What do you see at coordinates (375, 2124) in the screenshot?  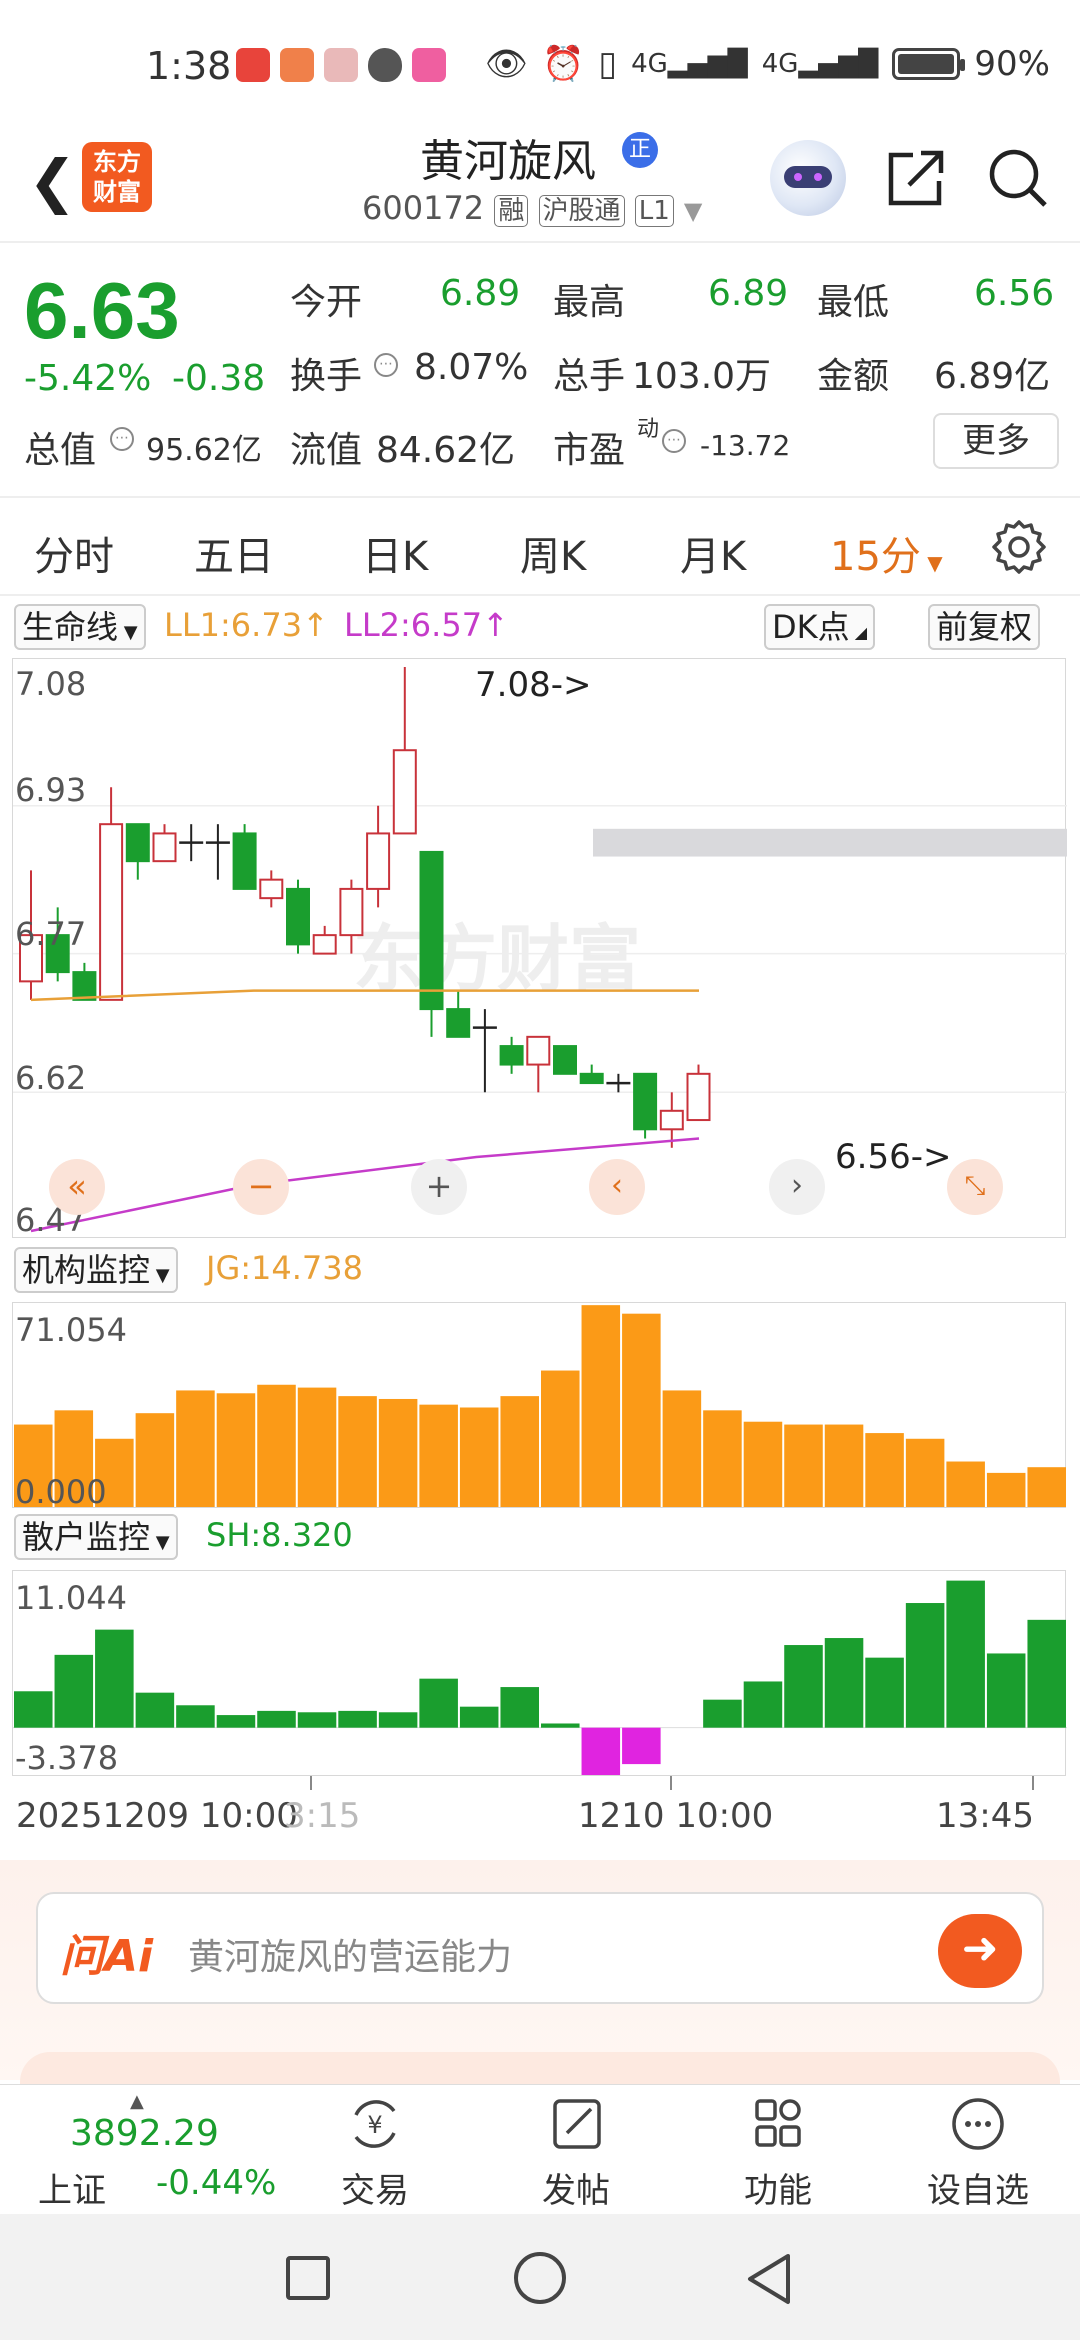 I see `yen-exchange-icon: ¥` at bounding box center [375, 2124].